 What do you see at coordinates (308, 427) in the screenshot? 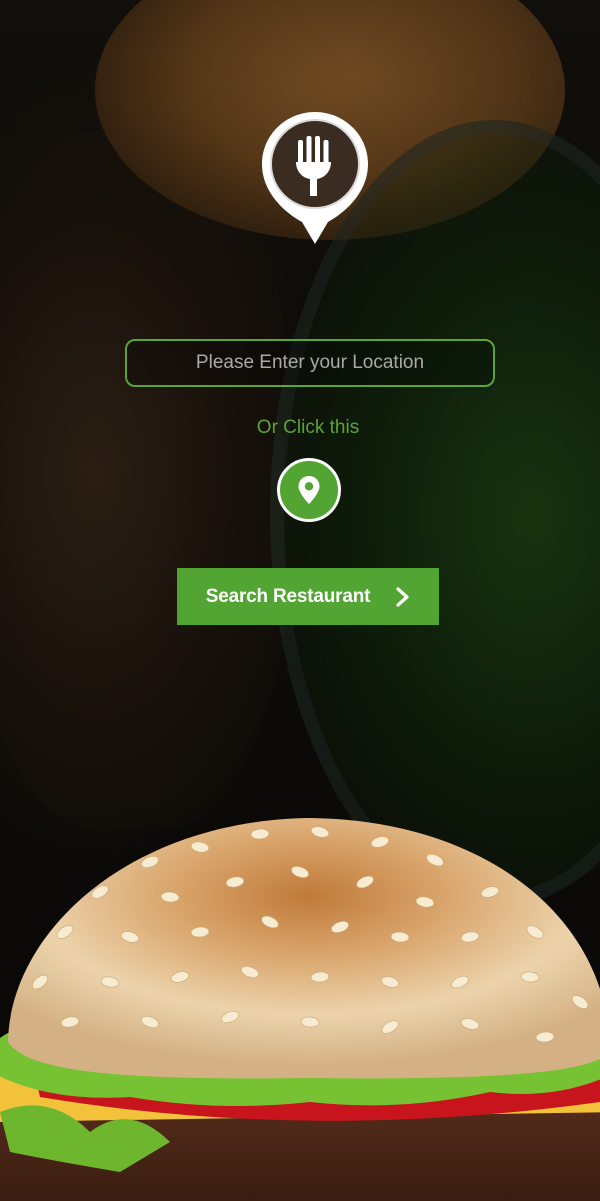
I see `or-click-label: Or Click this` at bounding box center [308, 427].